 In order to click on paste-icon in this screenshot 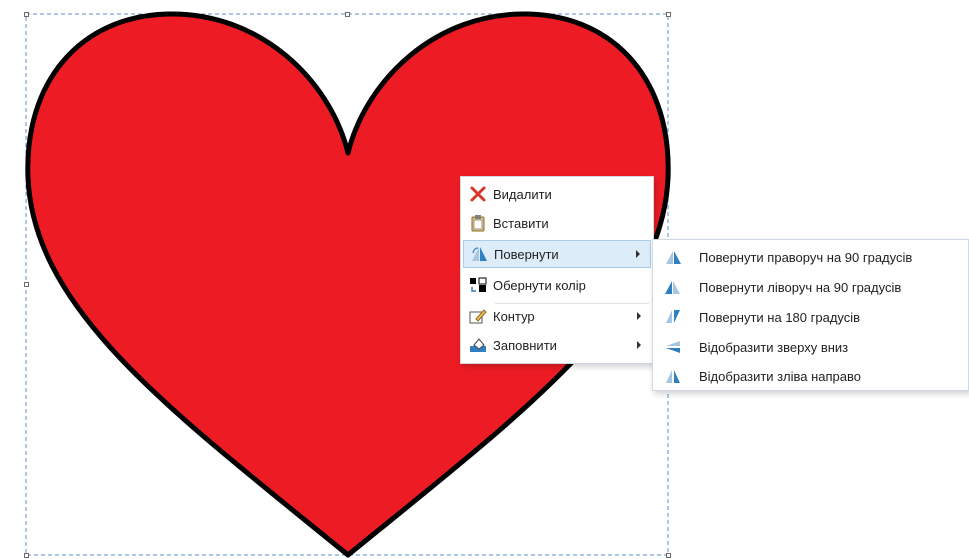, I will do `click(478, 223)`.